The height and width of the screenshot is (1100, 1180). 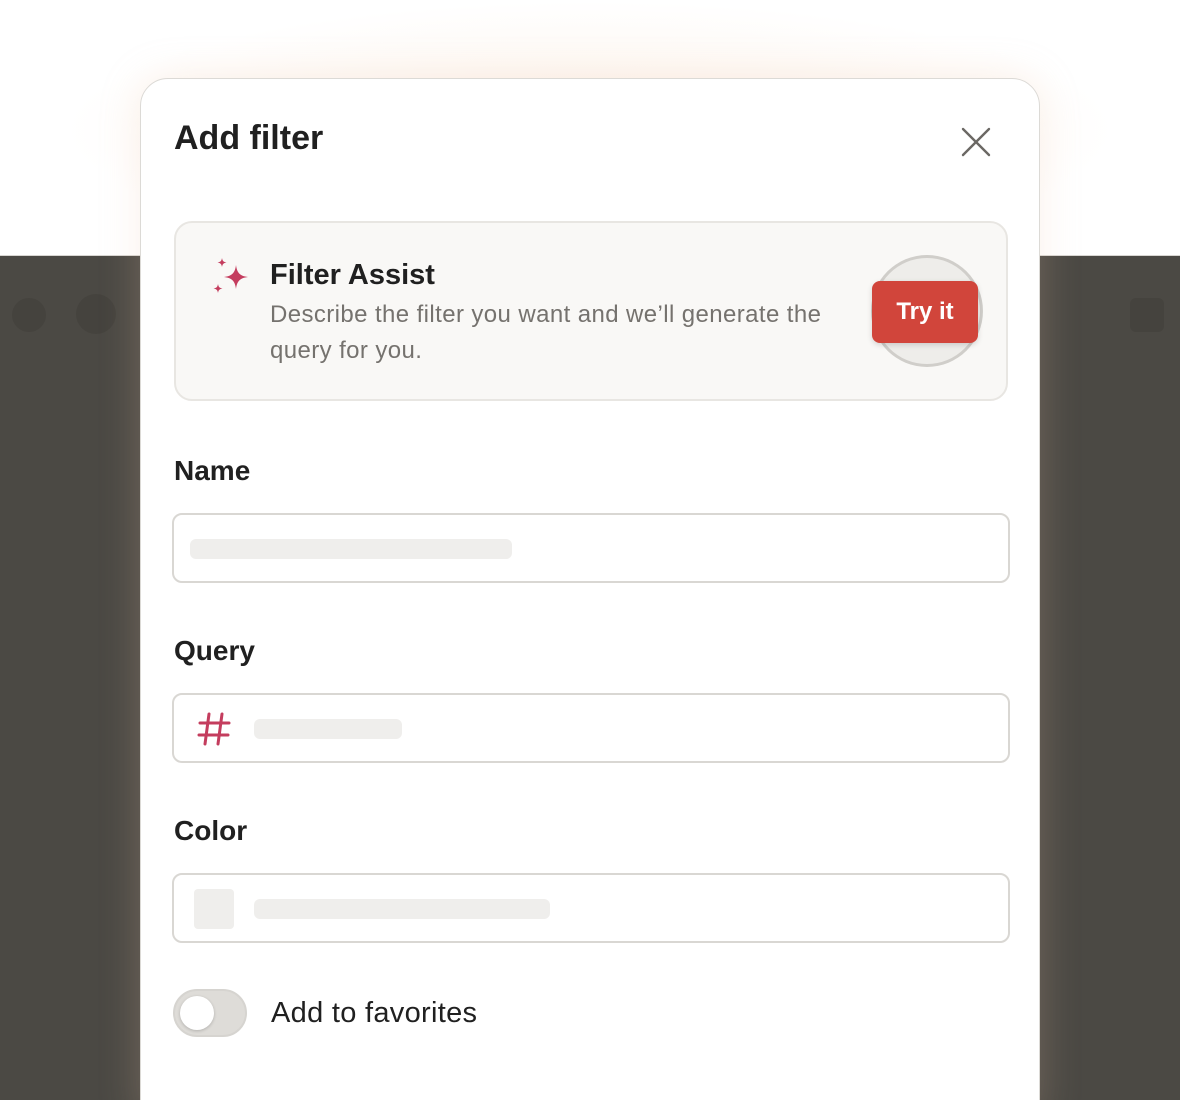 I want to click on name-placeholder, so click(x=351, y=549).